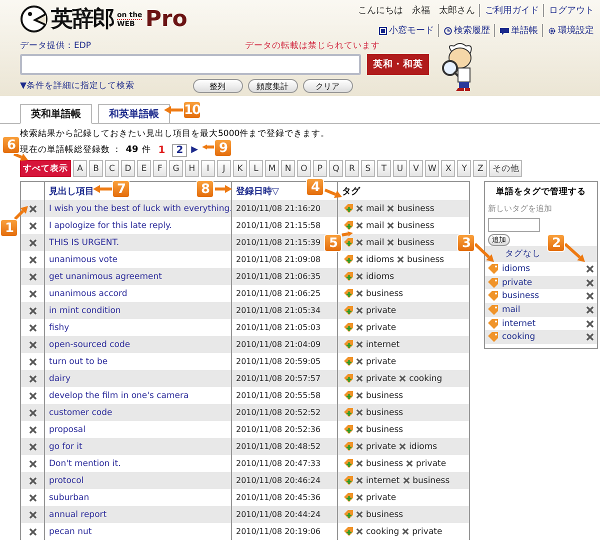 The height and width of the screenshot is (543, 600). Describe the element at coordinates (400, 168) in the screenshot. I see `filter-button: U` at that location.